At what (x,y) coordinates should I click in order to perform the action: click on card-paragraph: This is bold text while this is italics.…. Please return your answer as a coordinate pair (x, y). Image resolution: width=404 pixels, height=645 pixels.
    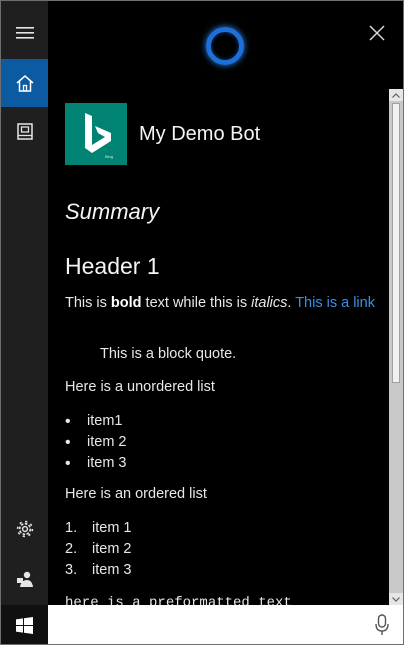
    Looking at the image, I should click on (221, 303).